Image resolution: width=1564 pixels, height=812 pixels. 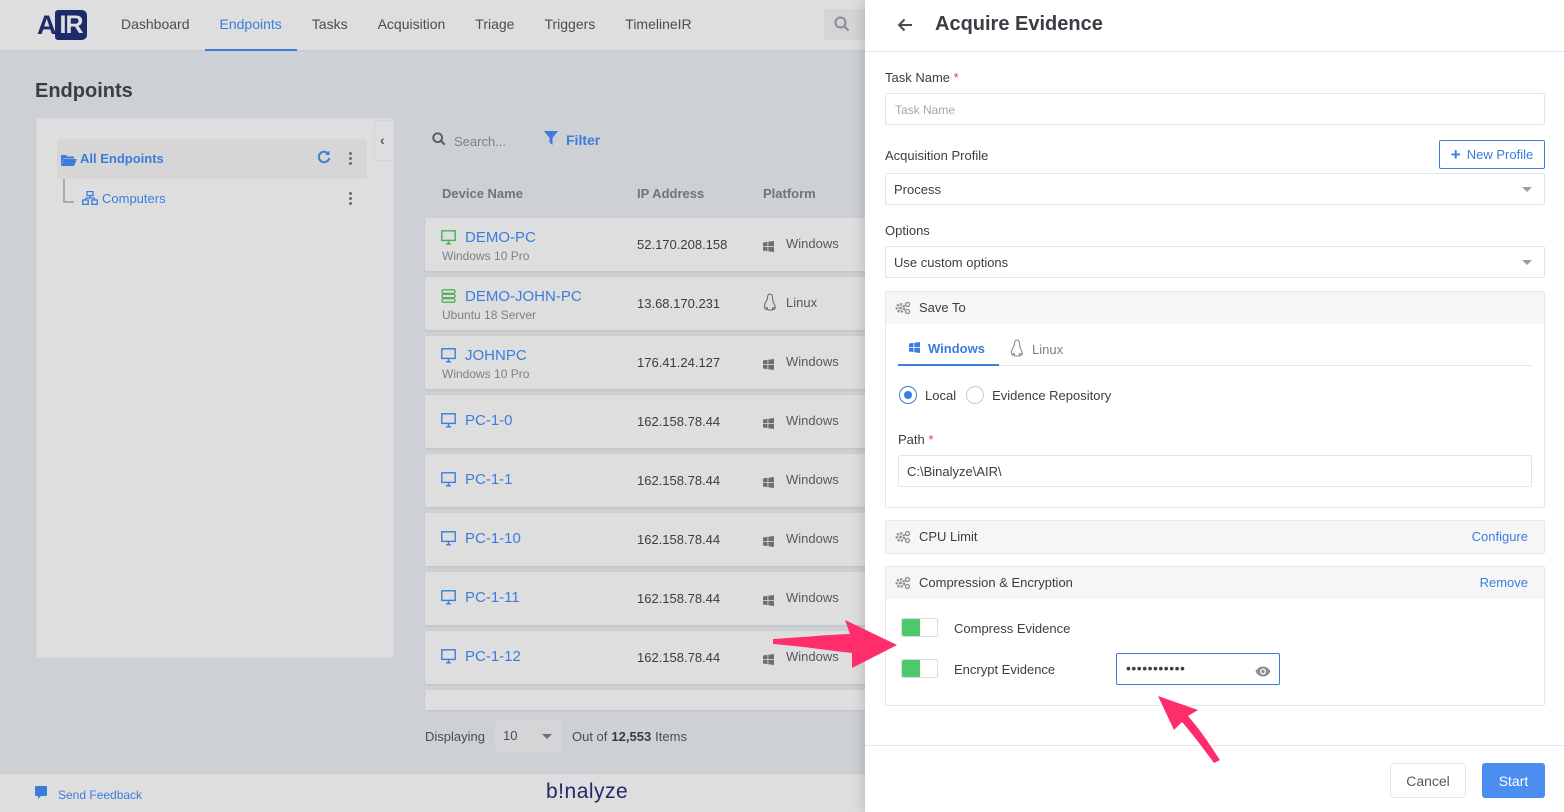 What do you see at coordinates (482, 193) in the screenshot?
I see `column-device-name: Device Name` at bounding box center [482, 193].